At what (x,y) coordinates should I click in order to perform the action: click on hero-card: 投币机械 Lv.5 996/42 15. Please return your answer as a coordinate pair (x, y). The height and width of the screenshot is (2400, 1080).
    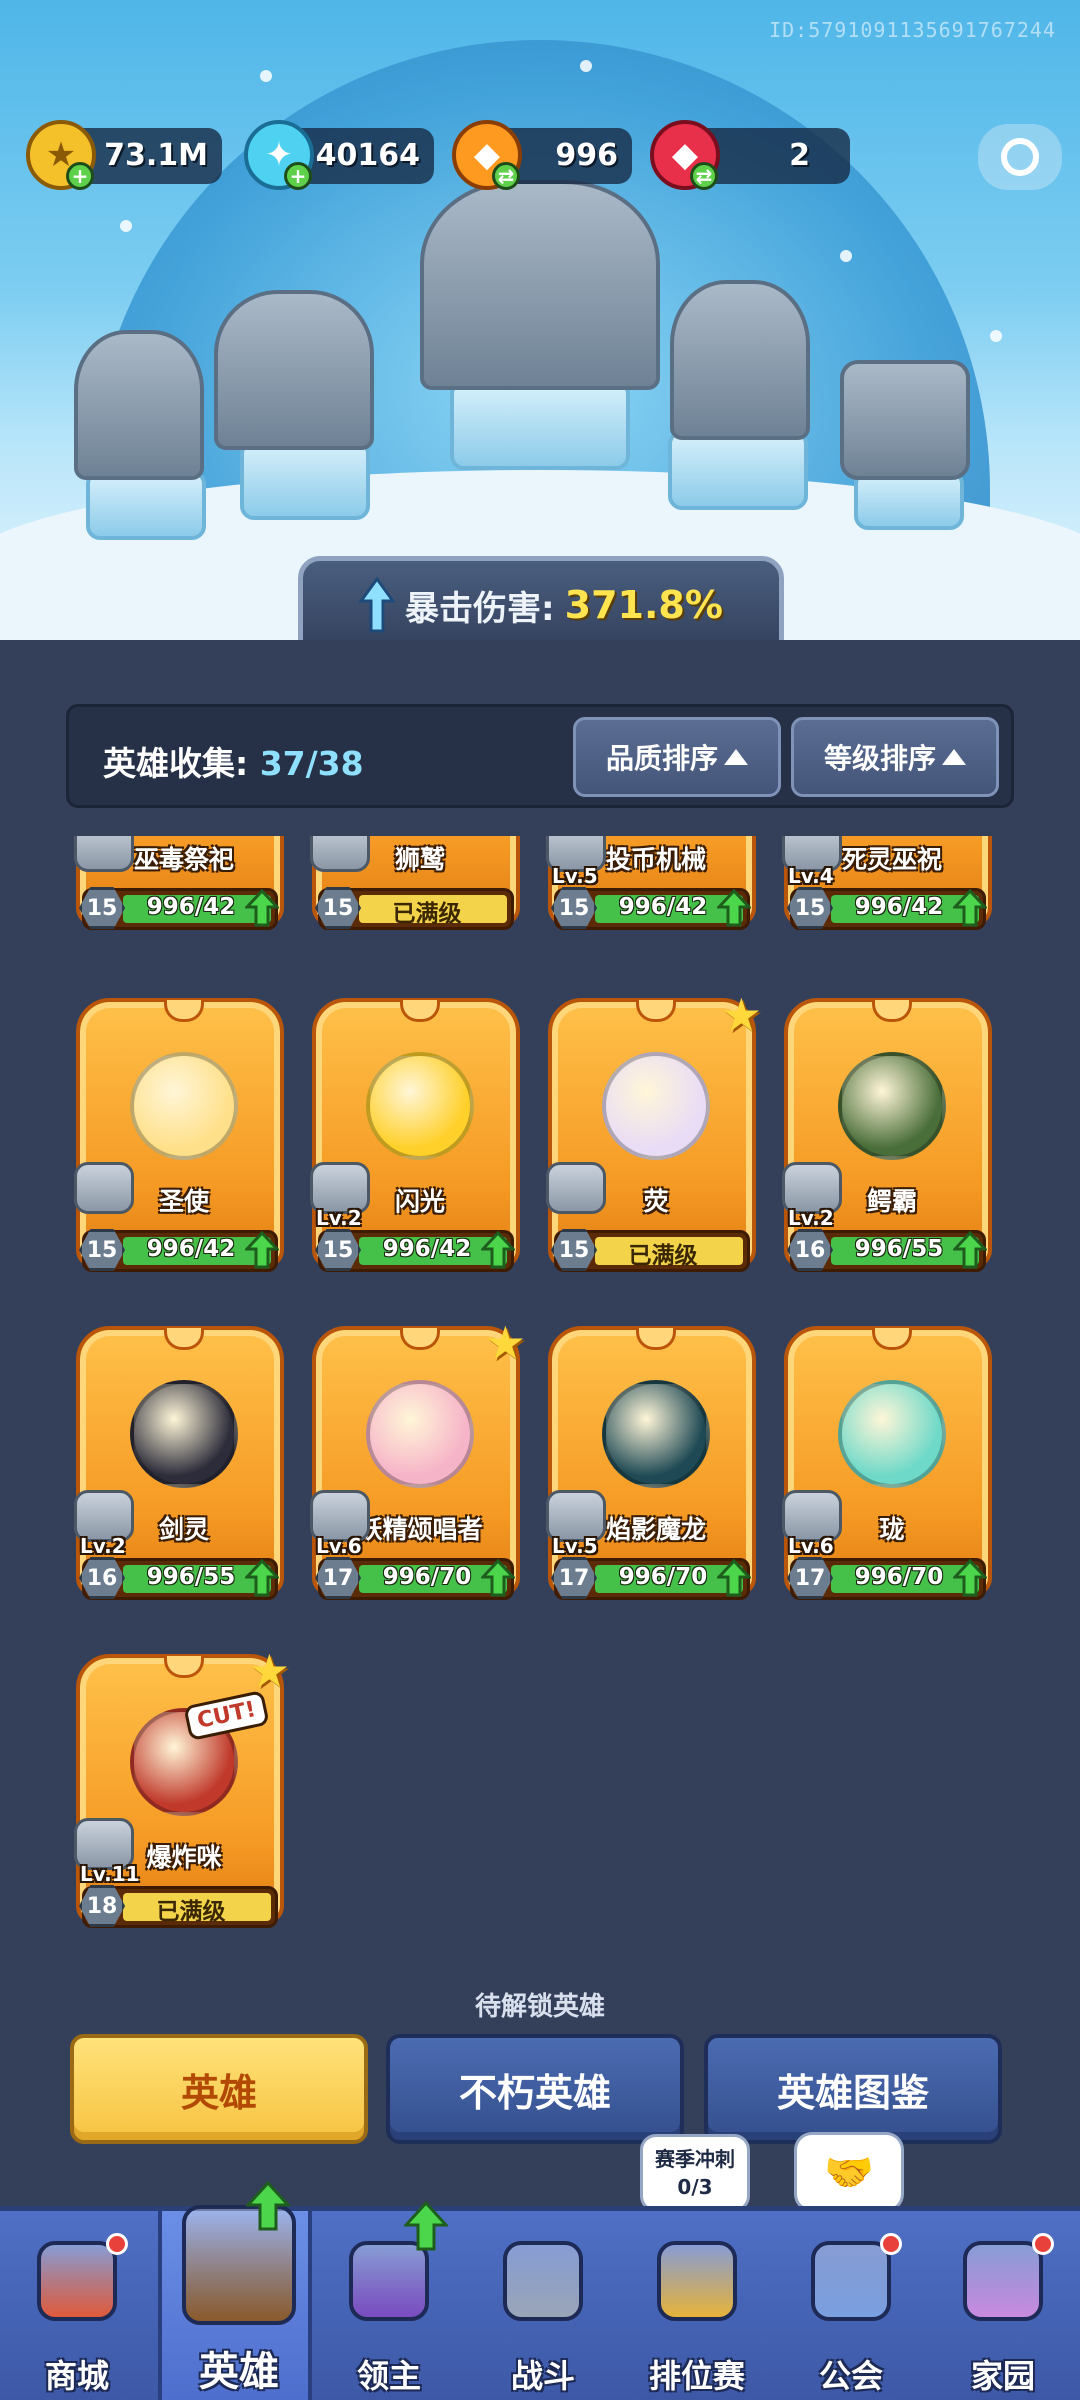
    Looking at the image, I should click on (651, 896).